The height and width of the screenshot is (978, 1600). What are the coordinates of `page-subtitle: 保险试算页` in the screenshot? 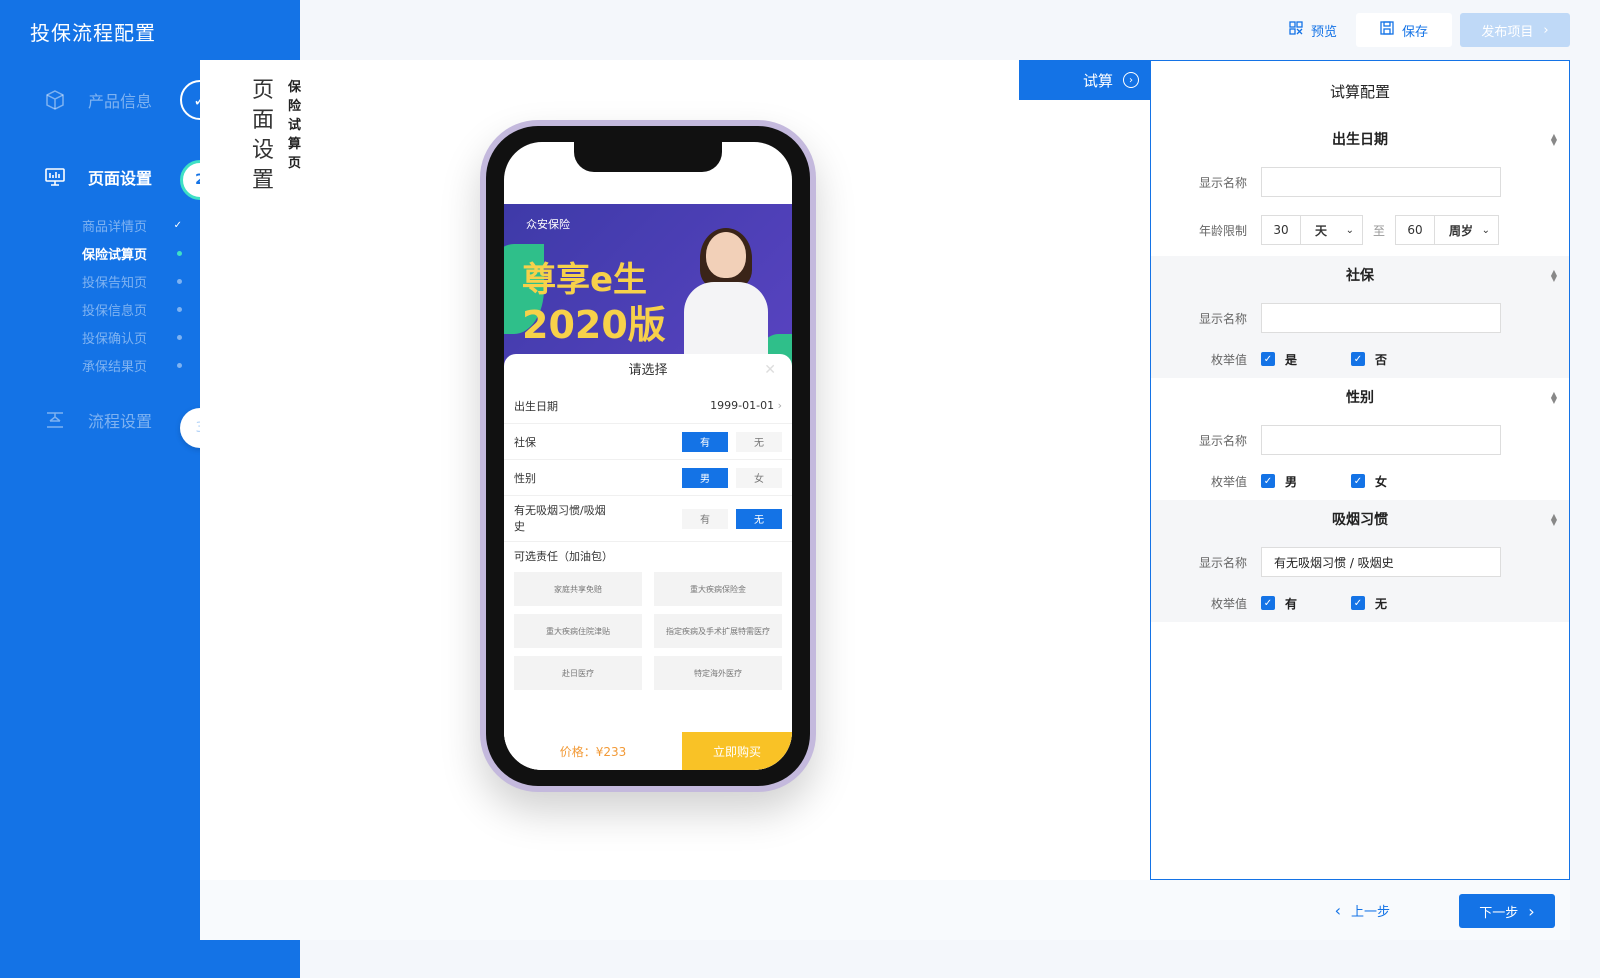 It's located at (295, 125).